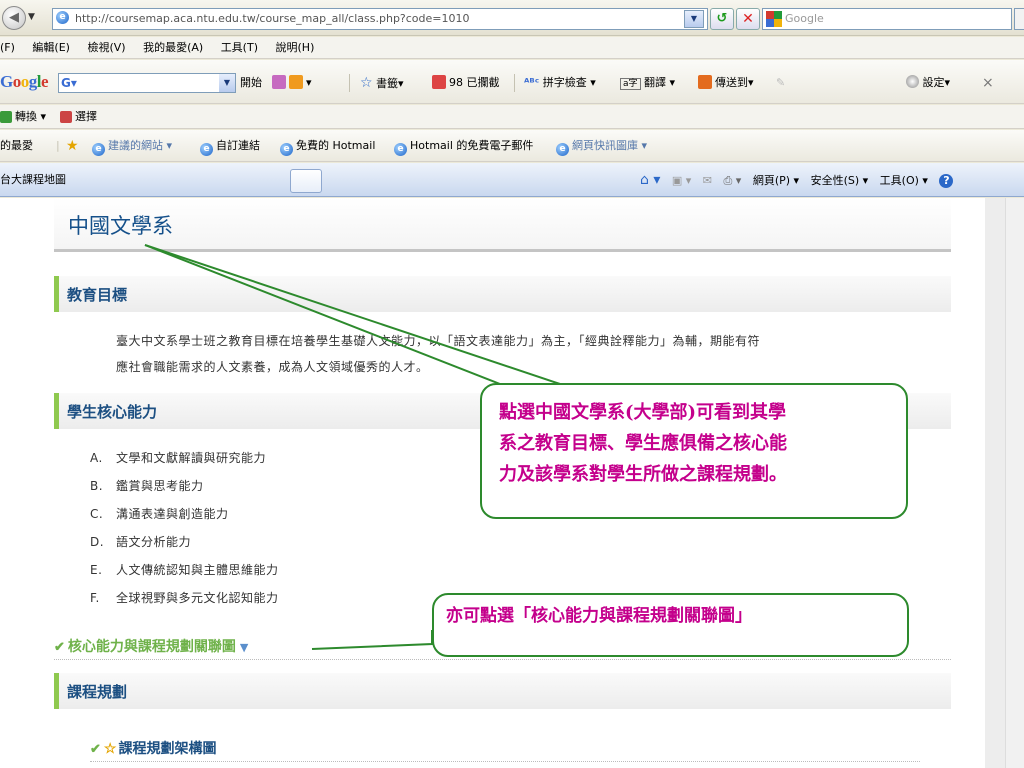  Describe the element at coordinates (912, 81) in the screenshot. I see `settings-icon` at that location.